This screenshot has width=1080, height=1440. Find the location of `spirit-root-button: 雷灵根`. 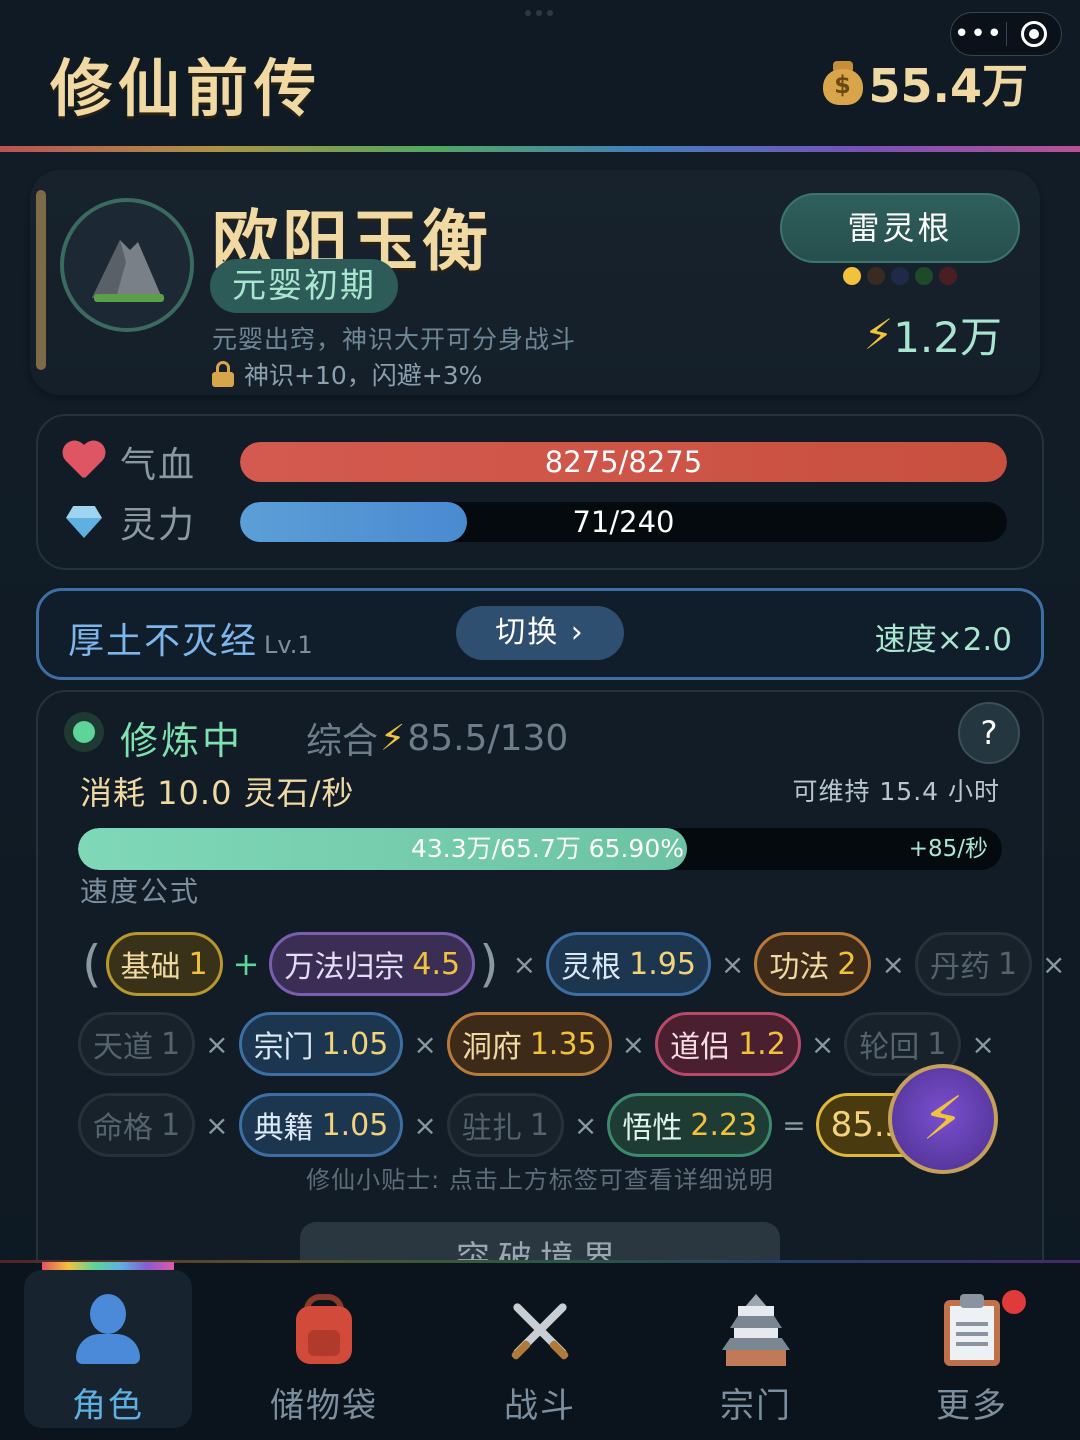

spirit-root-button: 雷灵根 is located at coordinates (900, 228).